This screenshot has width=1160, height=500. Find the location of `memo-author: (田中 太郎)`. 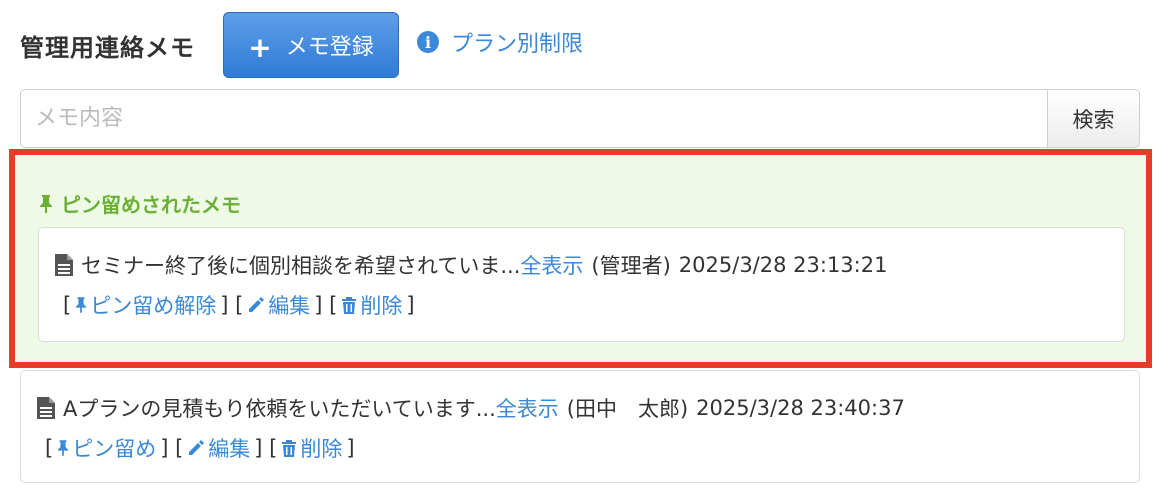

memo-author: (田中 太郎) is located at coordinates (627, 409).